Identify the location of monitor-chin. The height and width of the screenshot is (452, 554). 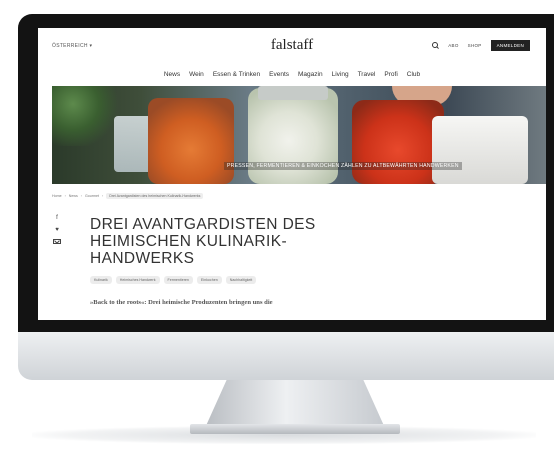
(286, 356).